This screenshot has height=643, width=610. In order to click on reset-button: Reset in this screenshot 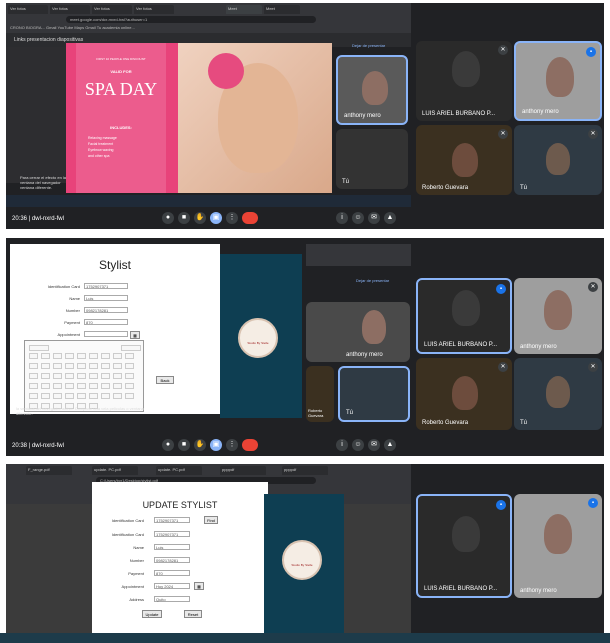, I will do `click(193, 614)`.